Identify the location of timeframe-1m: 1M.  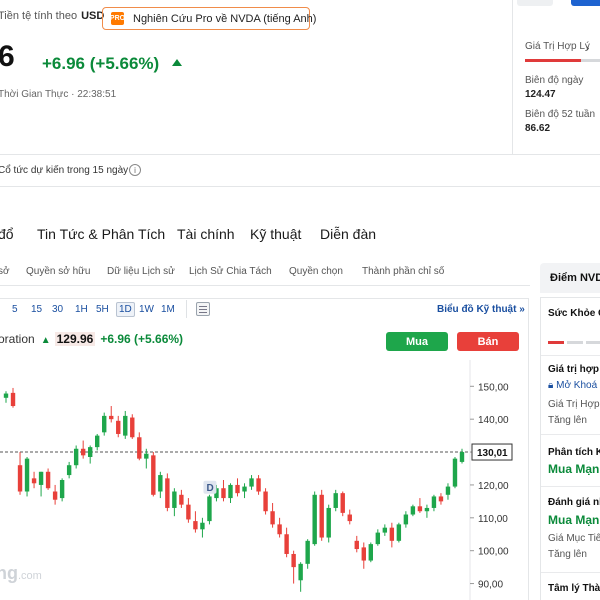
(168, 309).